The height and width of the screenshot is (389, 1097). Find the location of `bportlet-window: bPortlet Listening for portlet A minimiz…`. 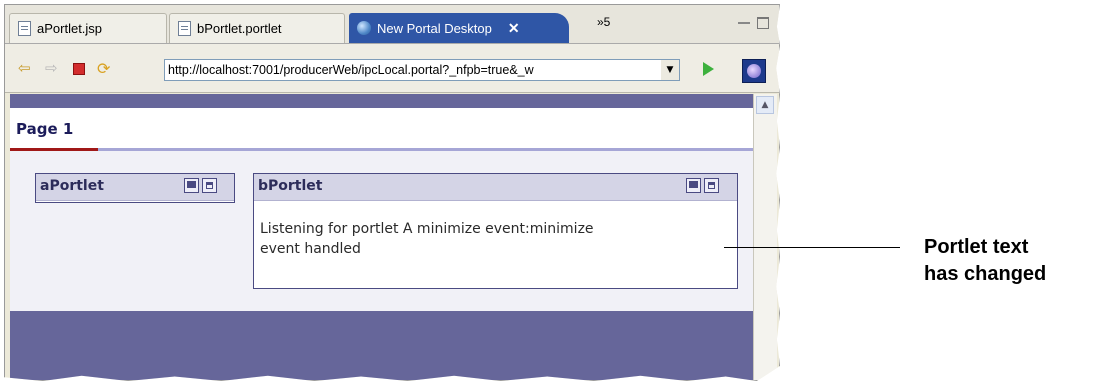

bportlet-window: bPortlet Listening for portlet A minimiz… is located at coordinates (495, 231).